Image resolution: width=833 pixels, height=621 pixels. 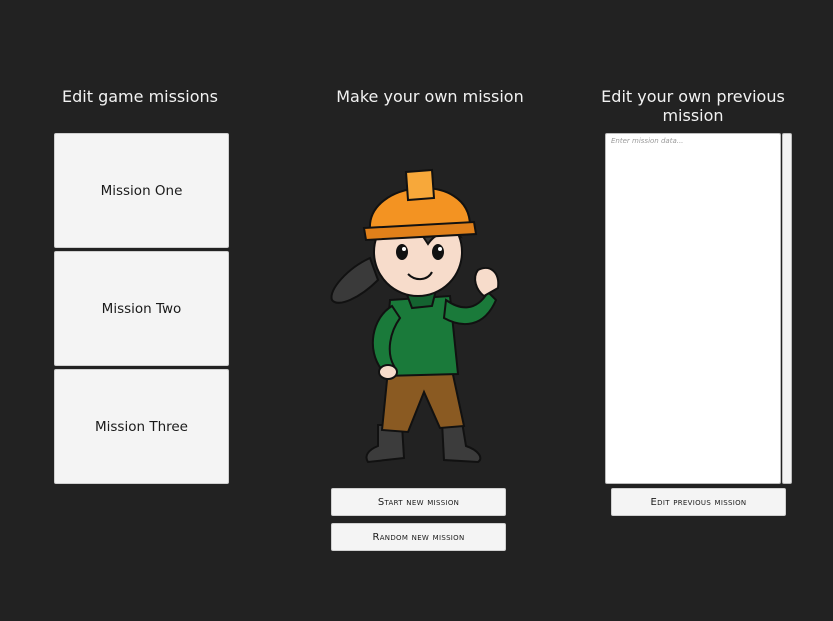 What do you see at coordinates (141, 308) in the screenshot?
I see `mission-two-button: Mission Two` at bounding box center [141, 308].